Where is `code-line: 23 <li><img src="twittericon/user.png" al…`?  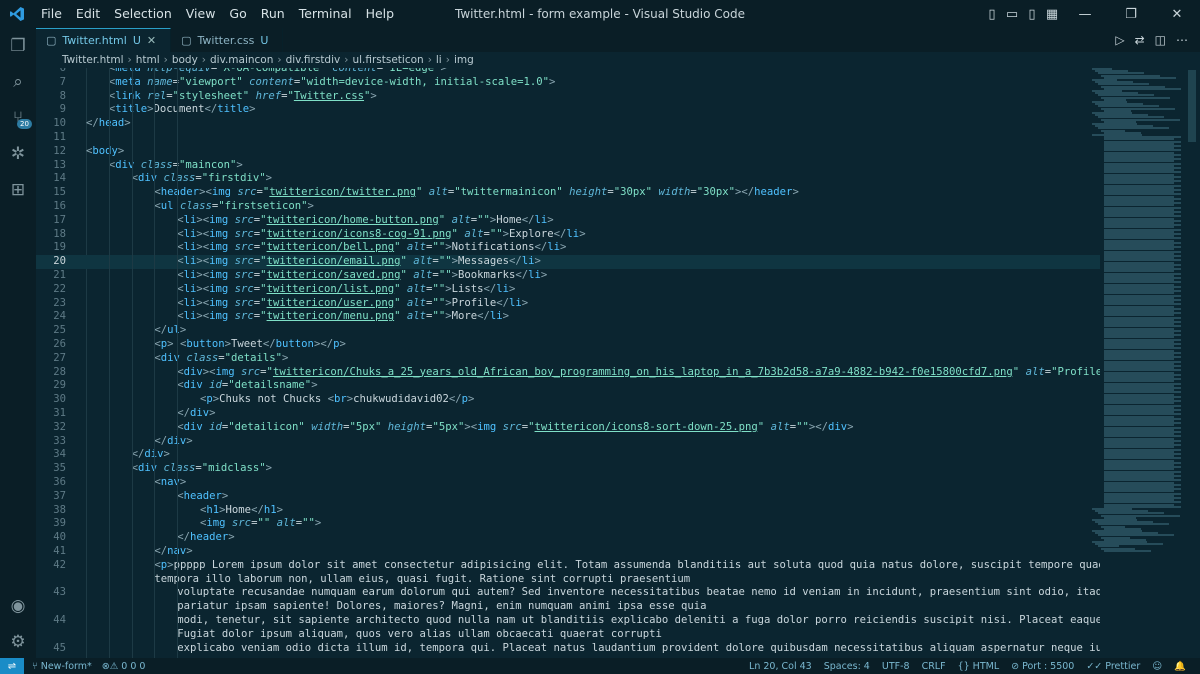
code-line: 23 <li><img src="twittericon/user.png" al… is located at coordinates (568, 304).